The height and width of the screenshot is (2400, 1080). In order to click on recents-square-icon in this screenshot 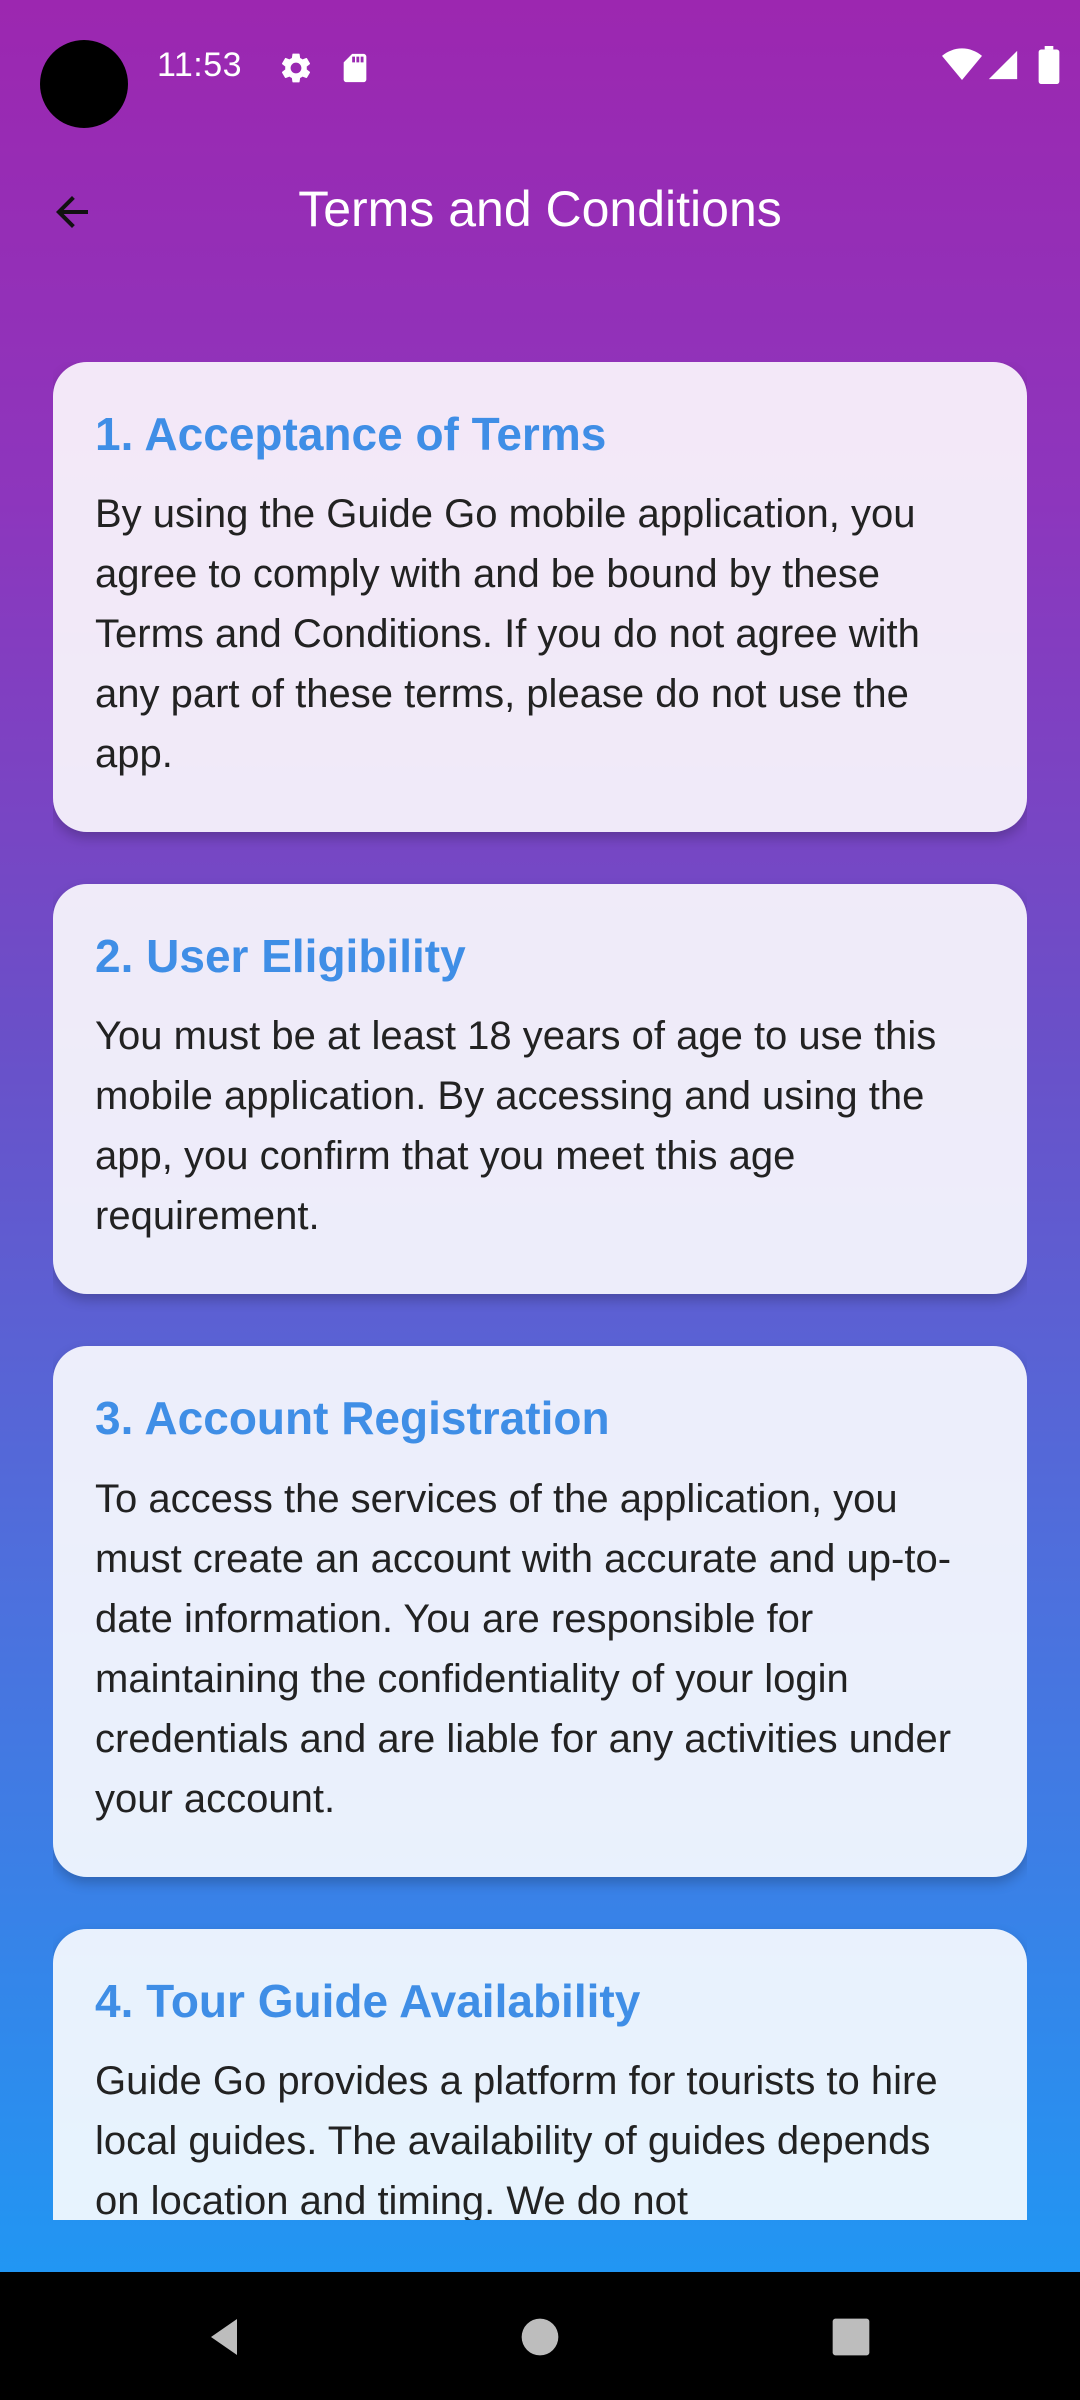, I will do `click(851, 2337)`.